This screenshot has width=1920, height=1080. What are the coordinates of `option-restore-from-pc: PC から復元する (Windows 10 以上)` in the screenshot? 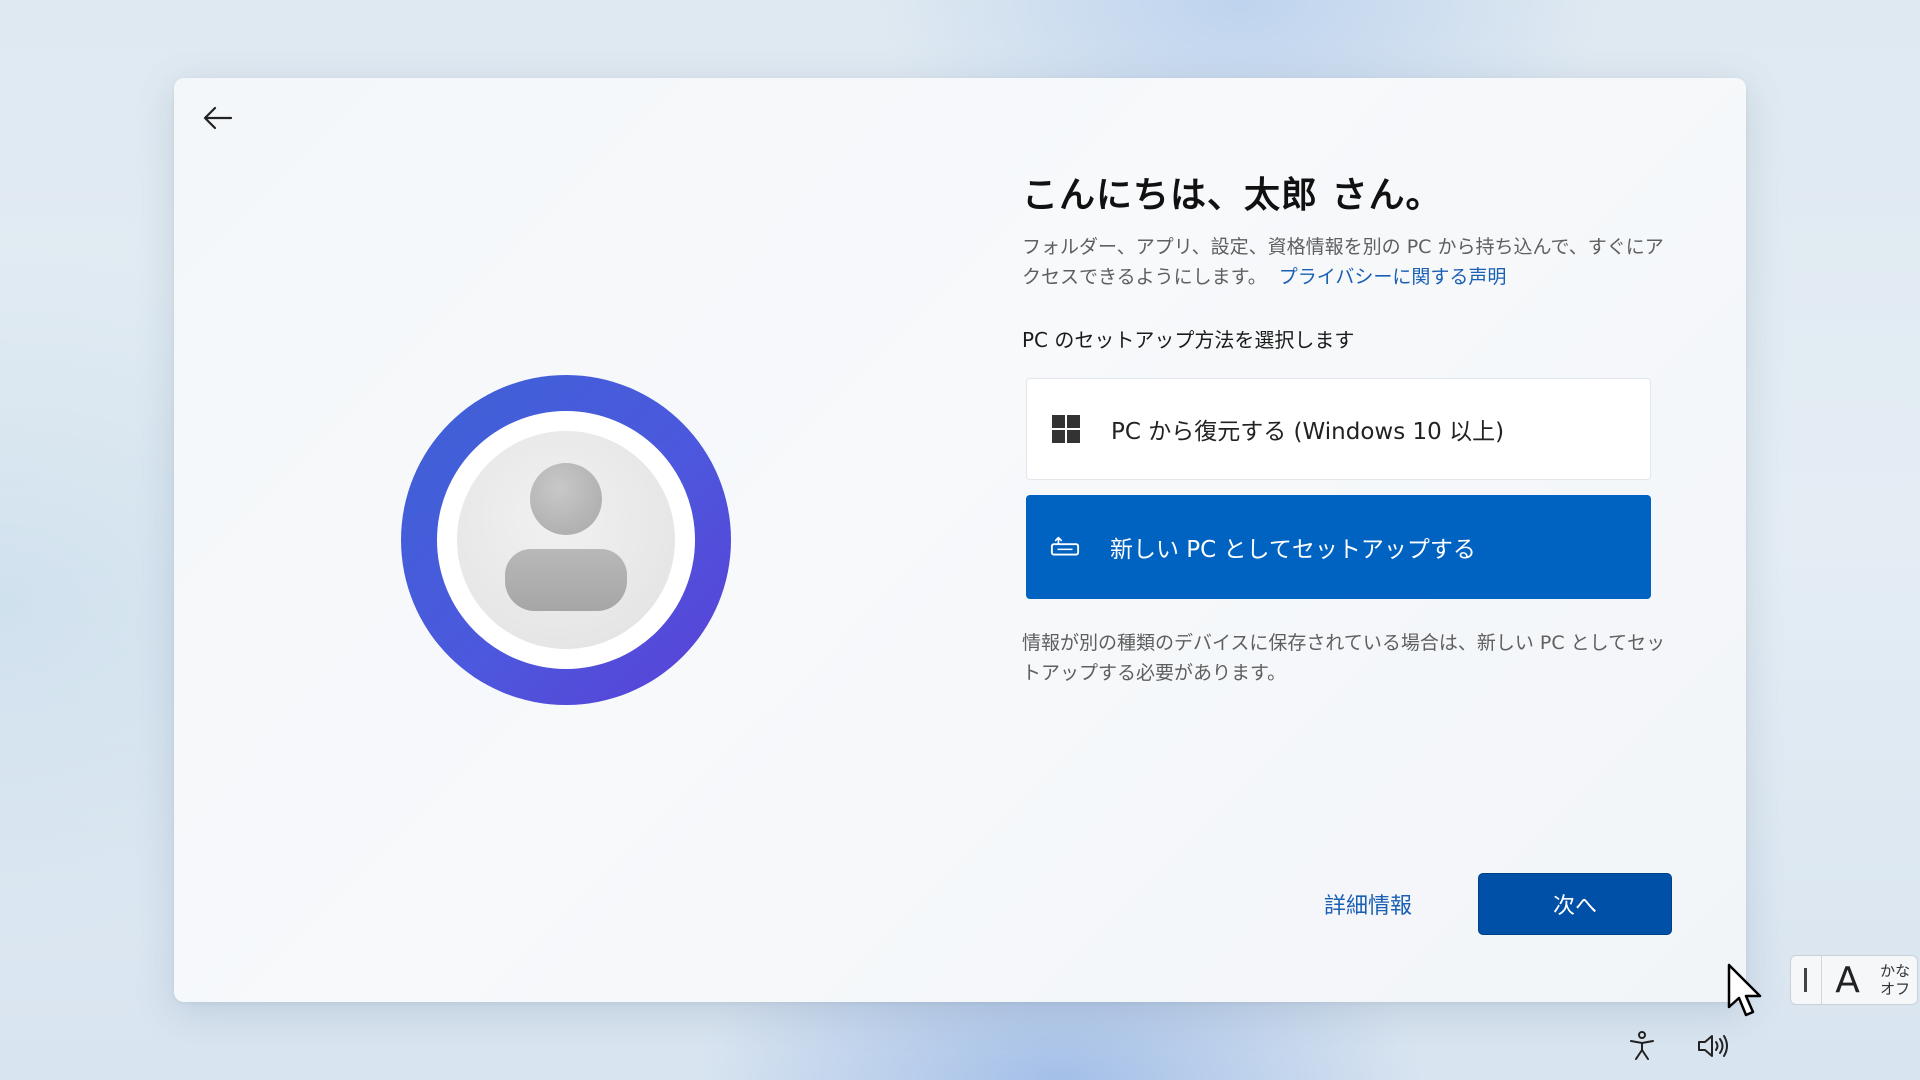 It's located at (1338, 429).